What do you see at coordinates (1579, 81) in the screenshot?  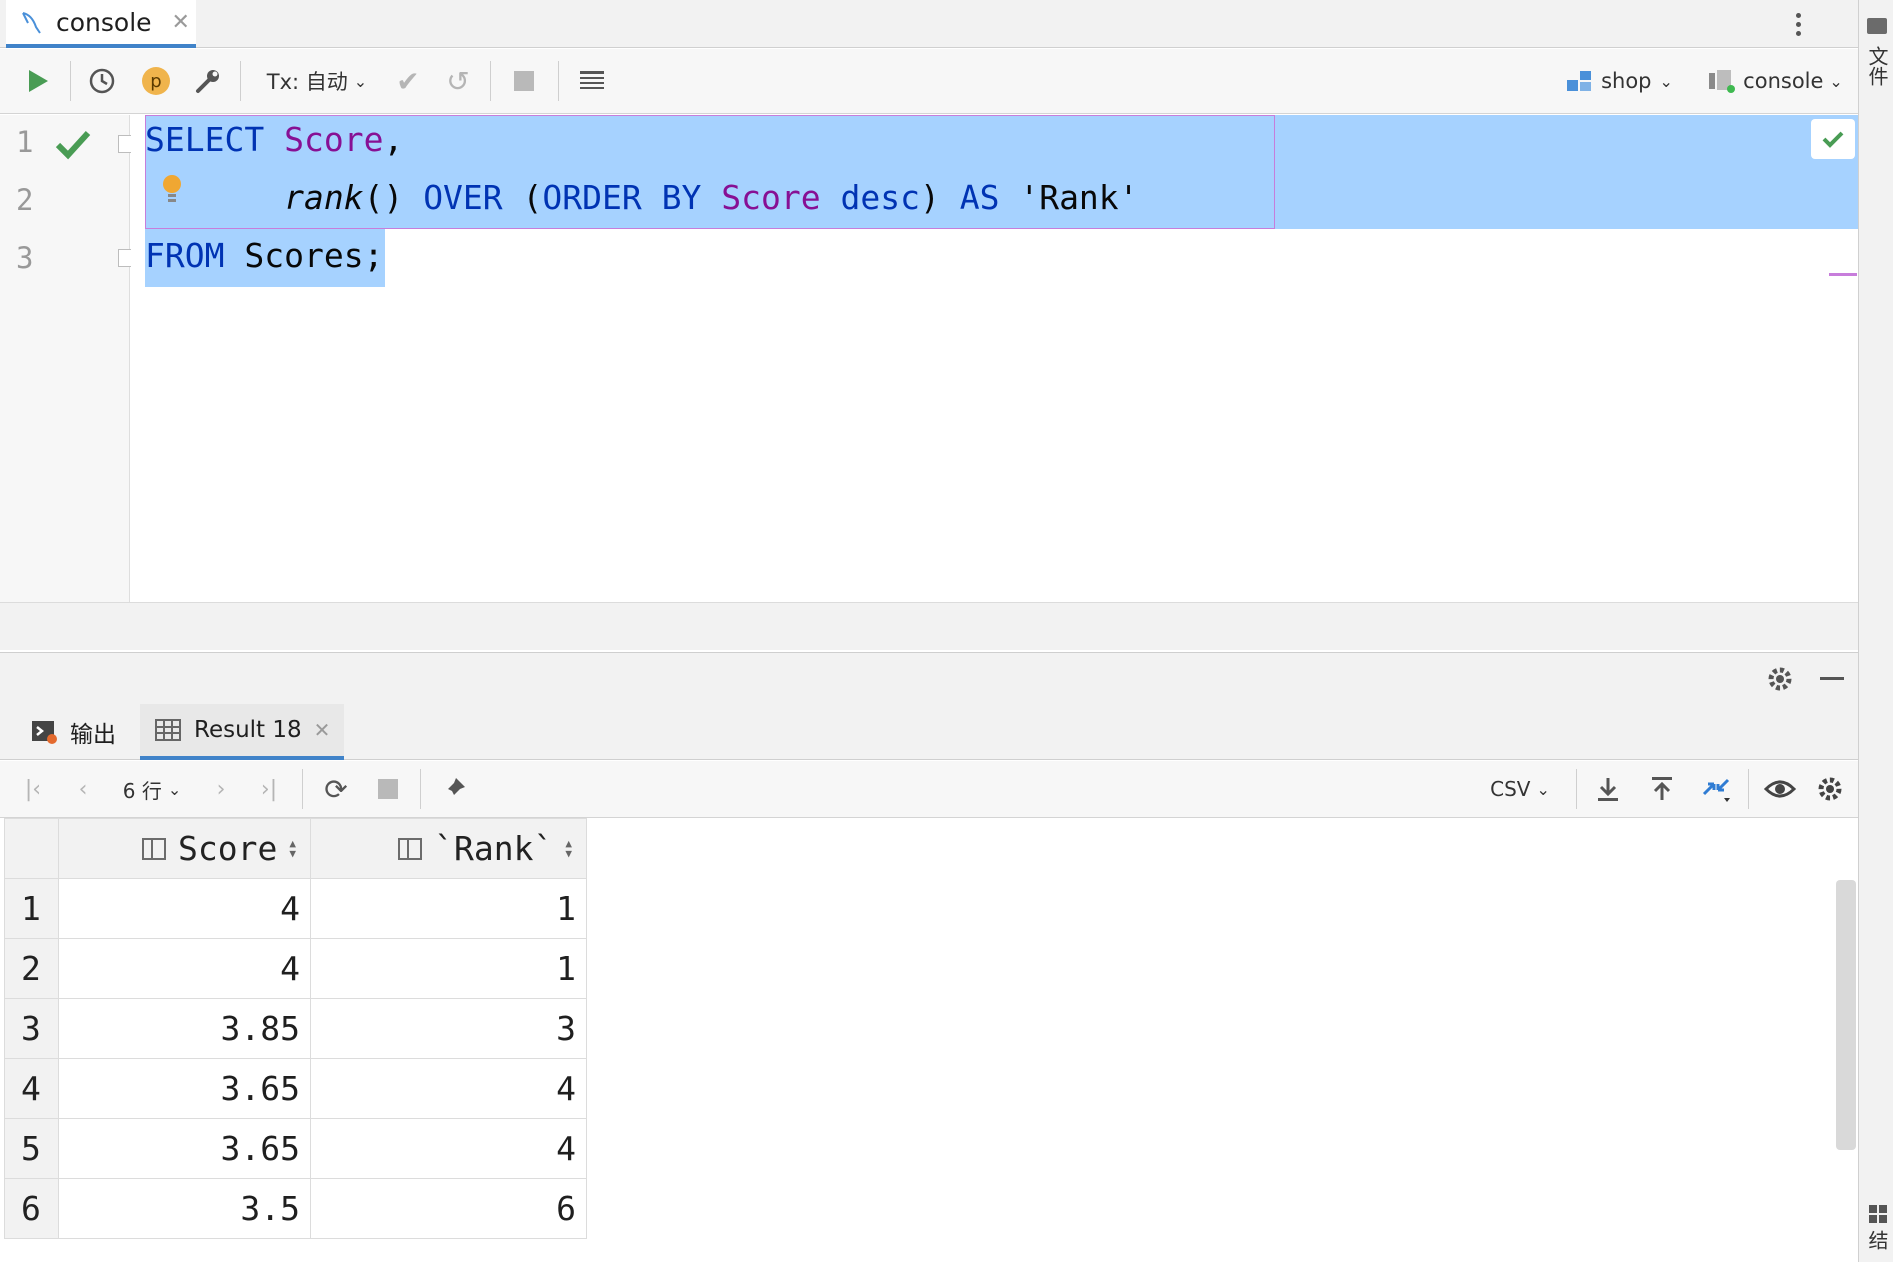 I see `schema-icon` at bounding box center [1579, 81].